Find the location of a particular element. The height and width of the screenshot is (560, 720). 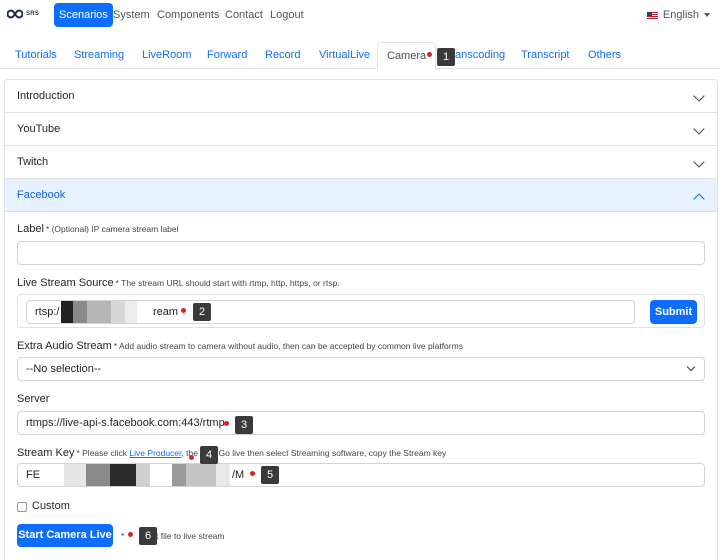

nav-components: Components is located at coordinates (188, 15).